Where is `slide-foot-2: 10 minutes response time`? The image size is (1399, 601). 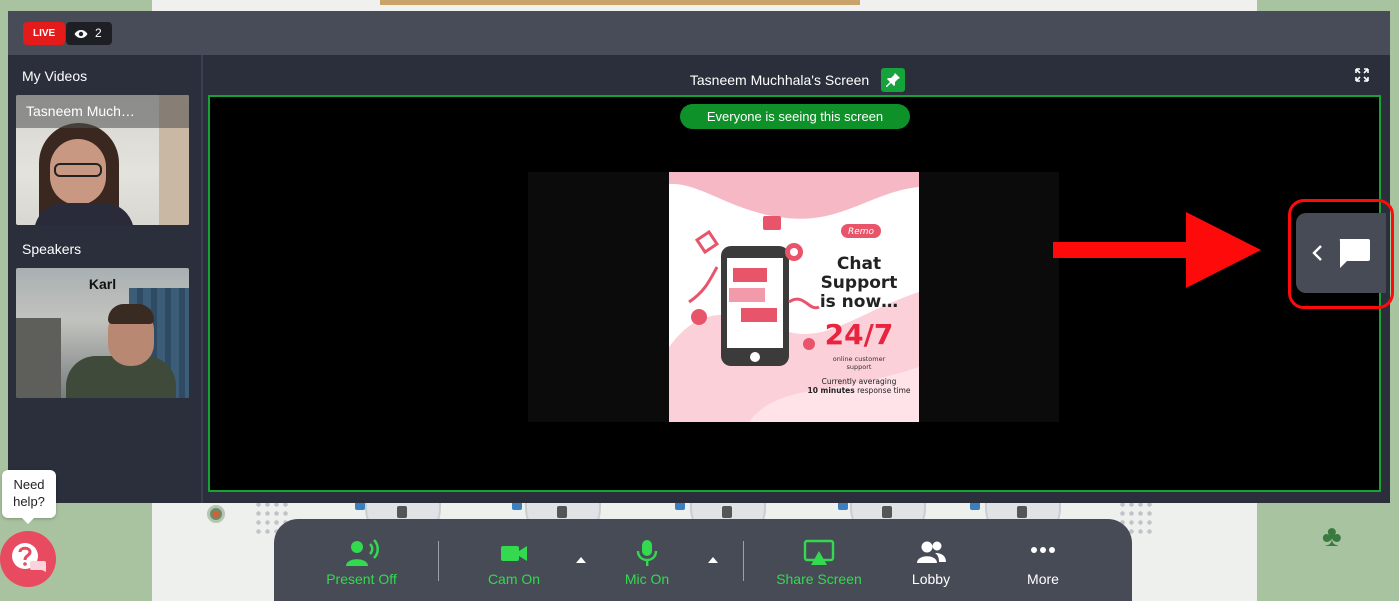 slide-foot-2: 10 minutes response time is located at coordinates (858, 390).